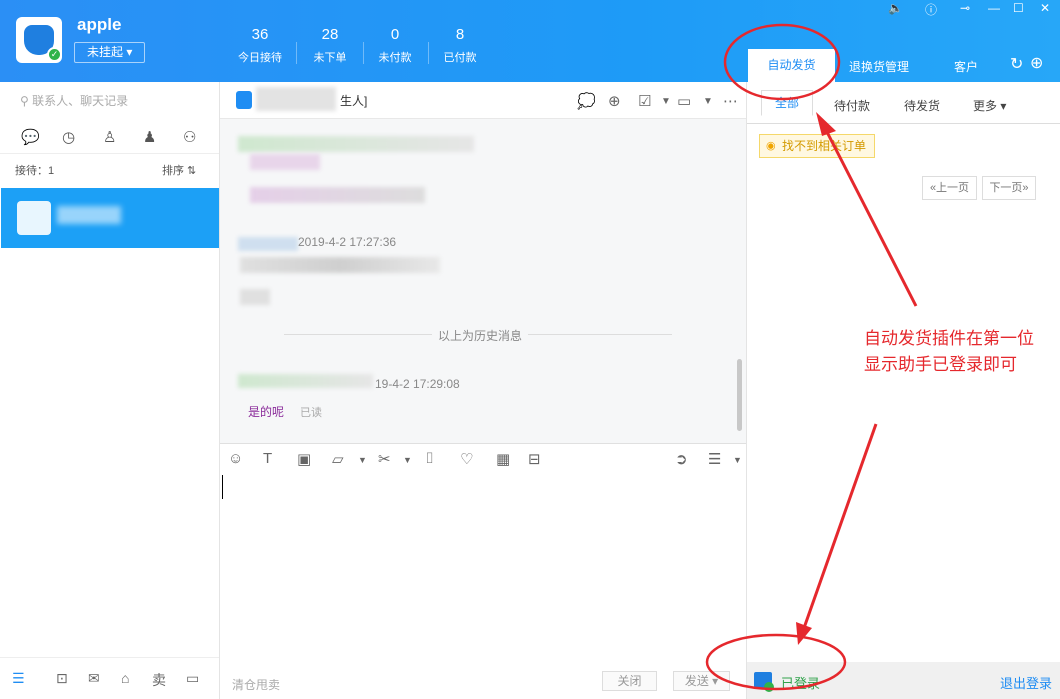  What do you see at coordinates (534, 459) in the screenshot?
I see `coupon-icon: ⊟` at bounding box center [534, 459].